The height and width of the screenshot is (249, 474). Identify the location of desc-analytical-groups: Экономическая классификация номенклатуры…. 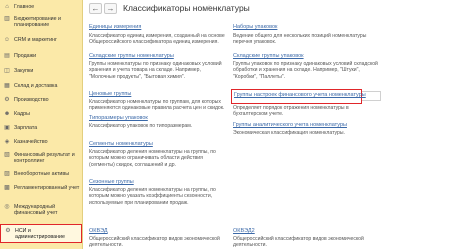
(289, 133).